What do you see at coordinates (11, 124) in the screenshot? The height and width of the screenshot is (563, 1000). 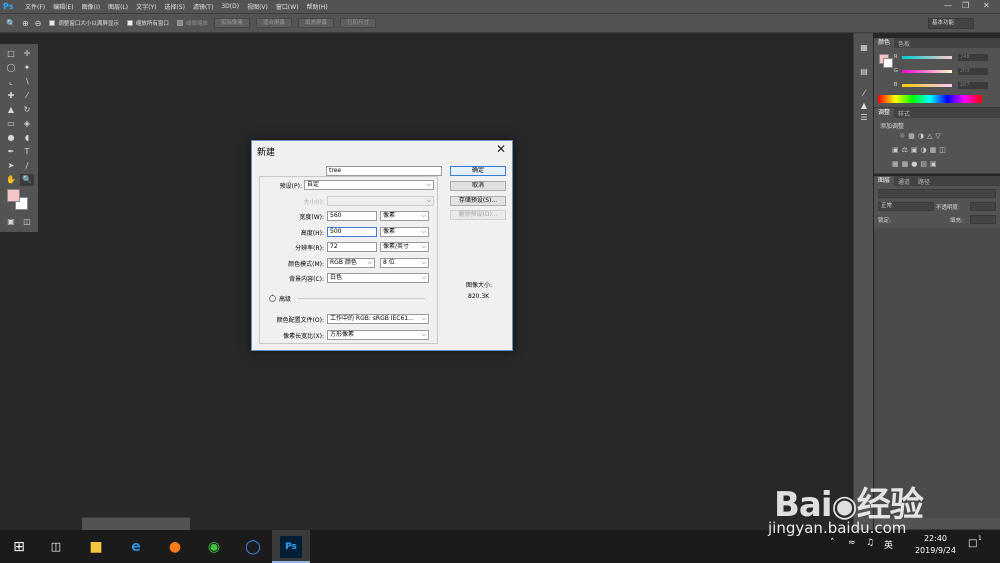 I see `eraser-icon: ▭` at bounding box center [11, 124].